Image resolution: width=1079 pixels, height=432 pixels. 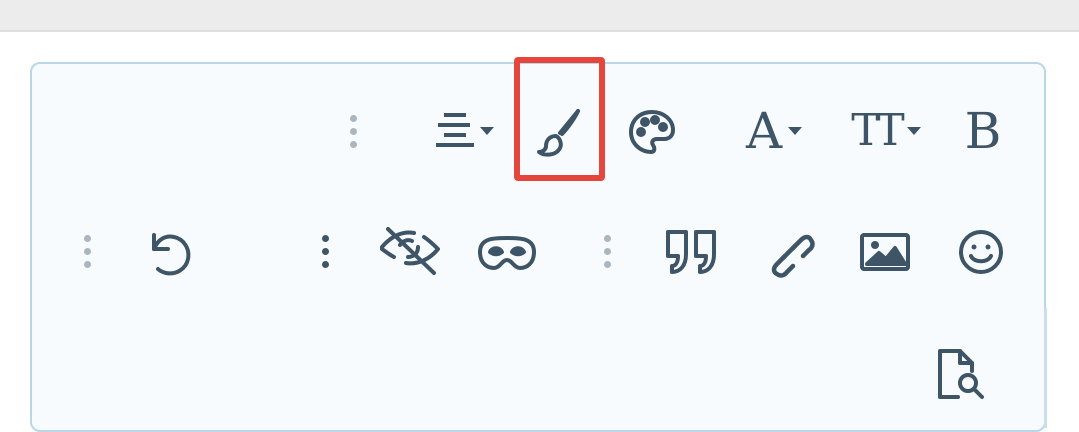 I want to click on text-size-icon: TT, so click(x=877, y=130).